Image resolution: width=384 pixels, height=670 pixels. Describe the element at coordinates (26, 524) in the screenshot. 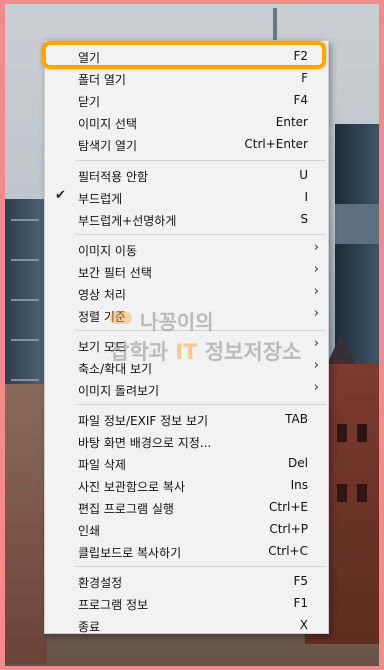

I see `building-left-bottom` at that location.